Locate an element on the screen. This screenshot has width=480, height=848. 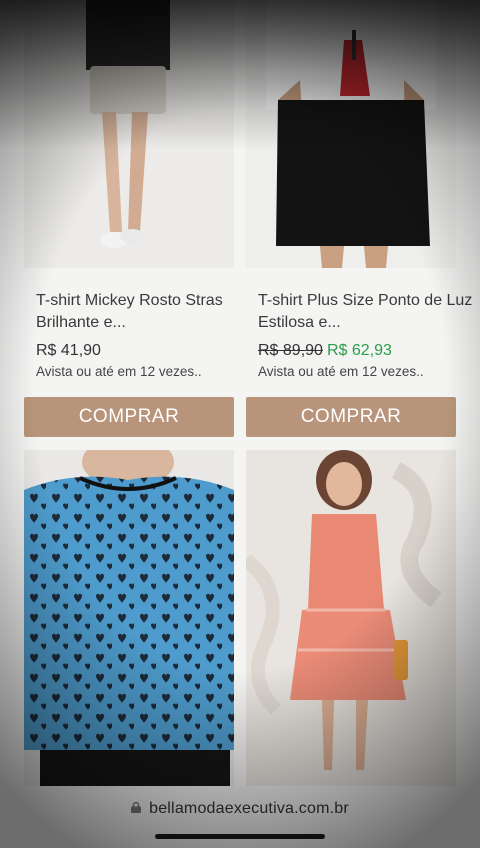
product-image-tshirt-mickey is located at coordinates (129, 134).